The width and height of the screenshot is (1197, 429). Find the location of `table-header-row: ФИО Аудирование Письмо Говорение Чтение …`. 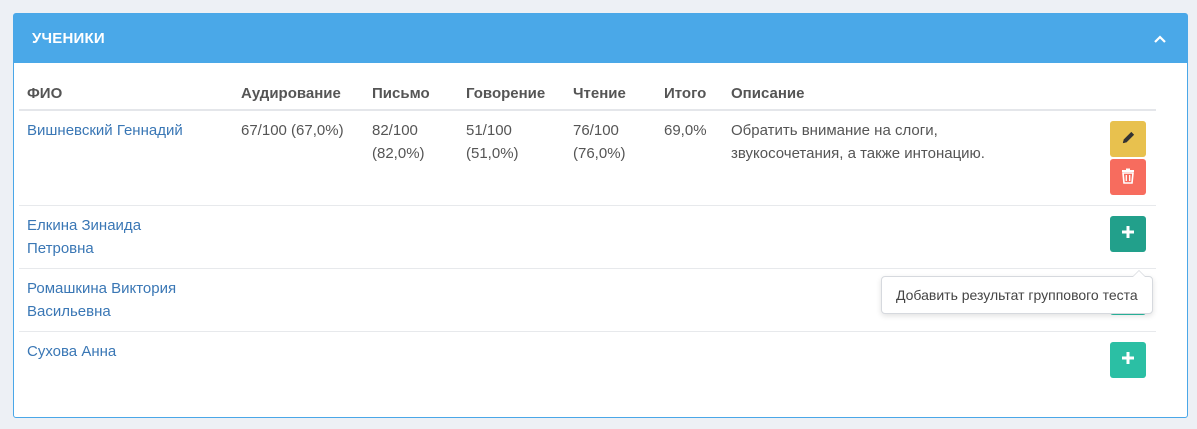

table-header-row: ФИО Аудирование Письмо Говорение Чтение … is located at coordinates (587, 94).